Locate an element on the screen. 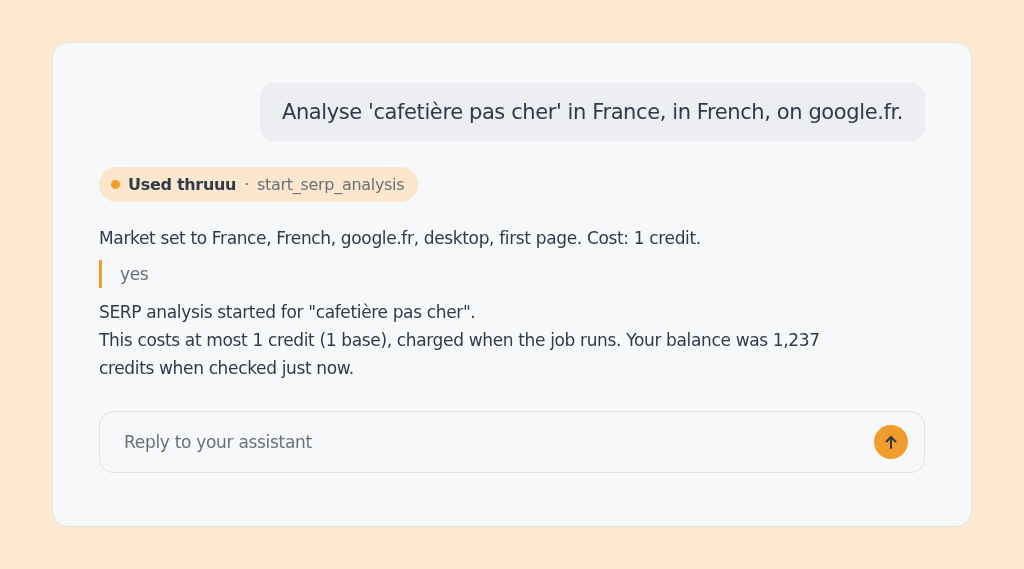  reply-field: Reply to your assistant is located at coordinates (498, 442).